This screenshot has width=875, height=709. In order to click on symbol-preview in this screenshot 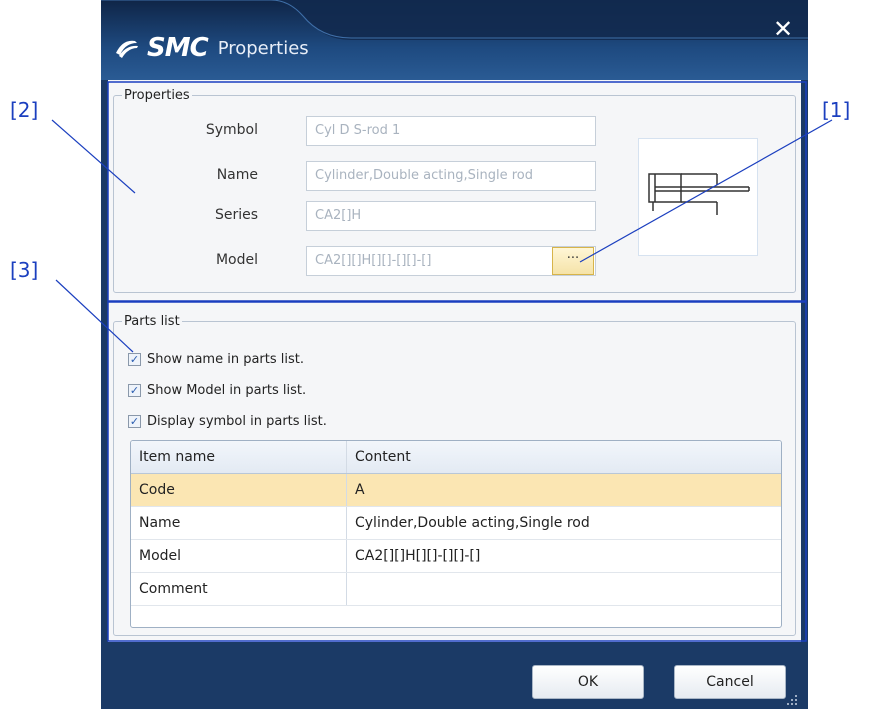, I will do `click(698, 197)`.